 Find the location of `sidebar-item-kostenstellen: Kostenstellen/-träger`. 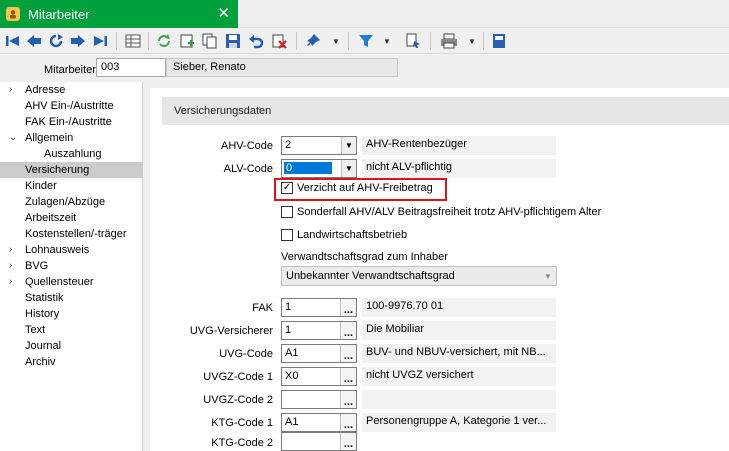

sidebar-item-kostenstellen: Kostenstellen/-träger is located at coordinates (71, 234).